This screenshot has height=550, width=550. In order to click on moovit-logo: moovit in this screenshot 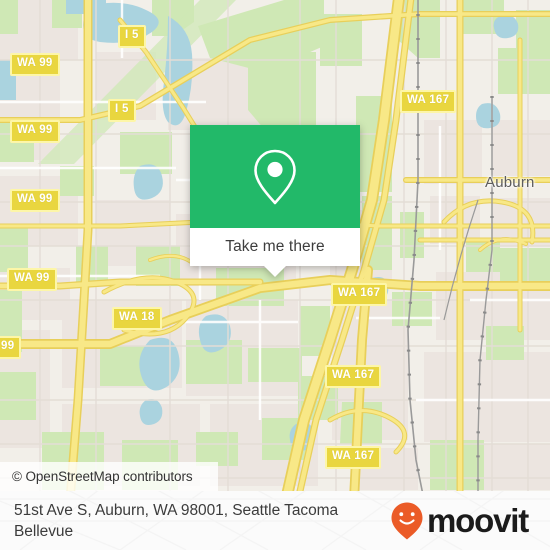, I will do `click(464, 521)`.